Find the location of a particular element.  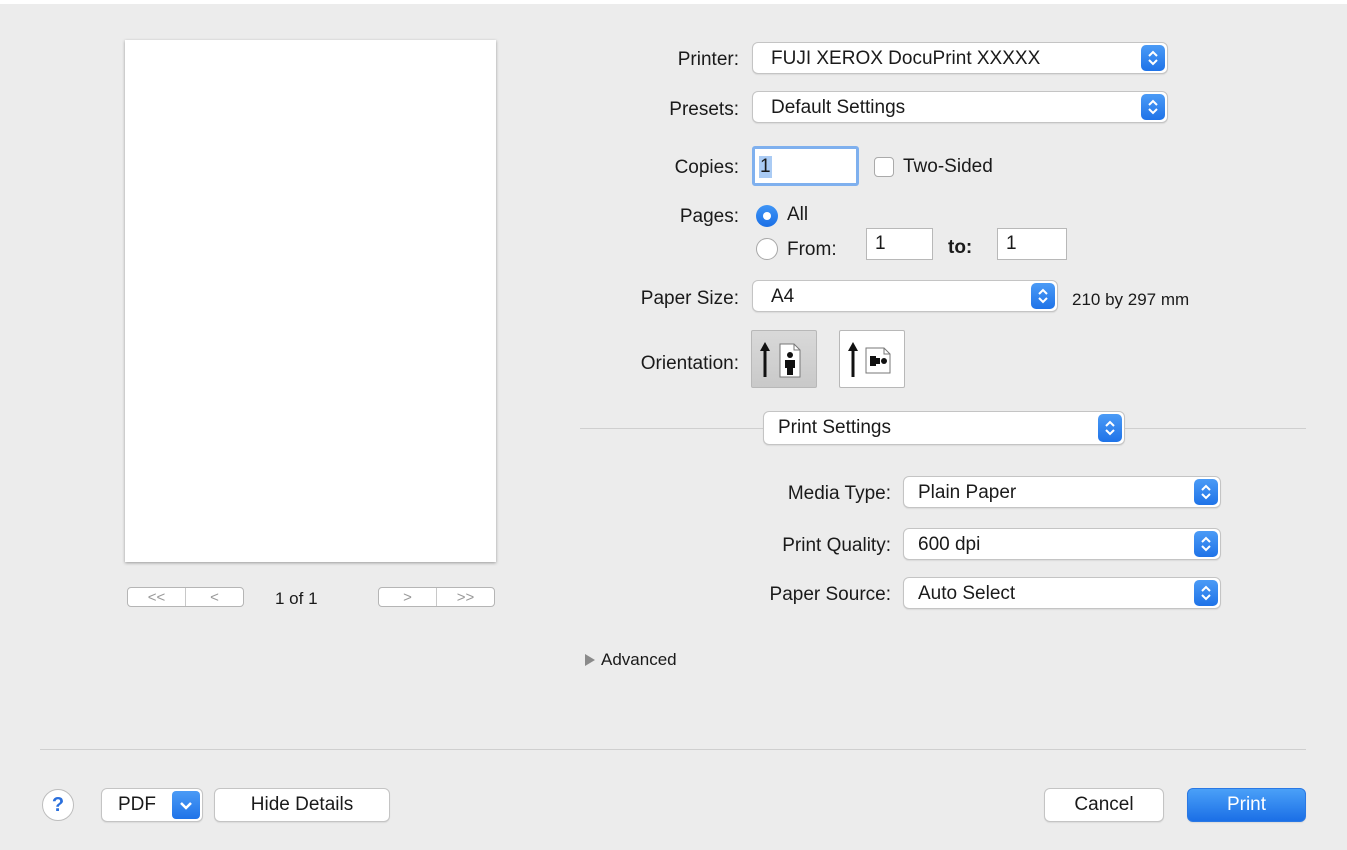

media-type-value: Plain Paper is located at coordinates (967, 492).